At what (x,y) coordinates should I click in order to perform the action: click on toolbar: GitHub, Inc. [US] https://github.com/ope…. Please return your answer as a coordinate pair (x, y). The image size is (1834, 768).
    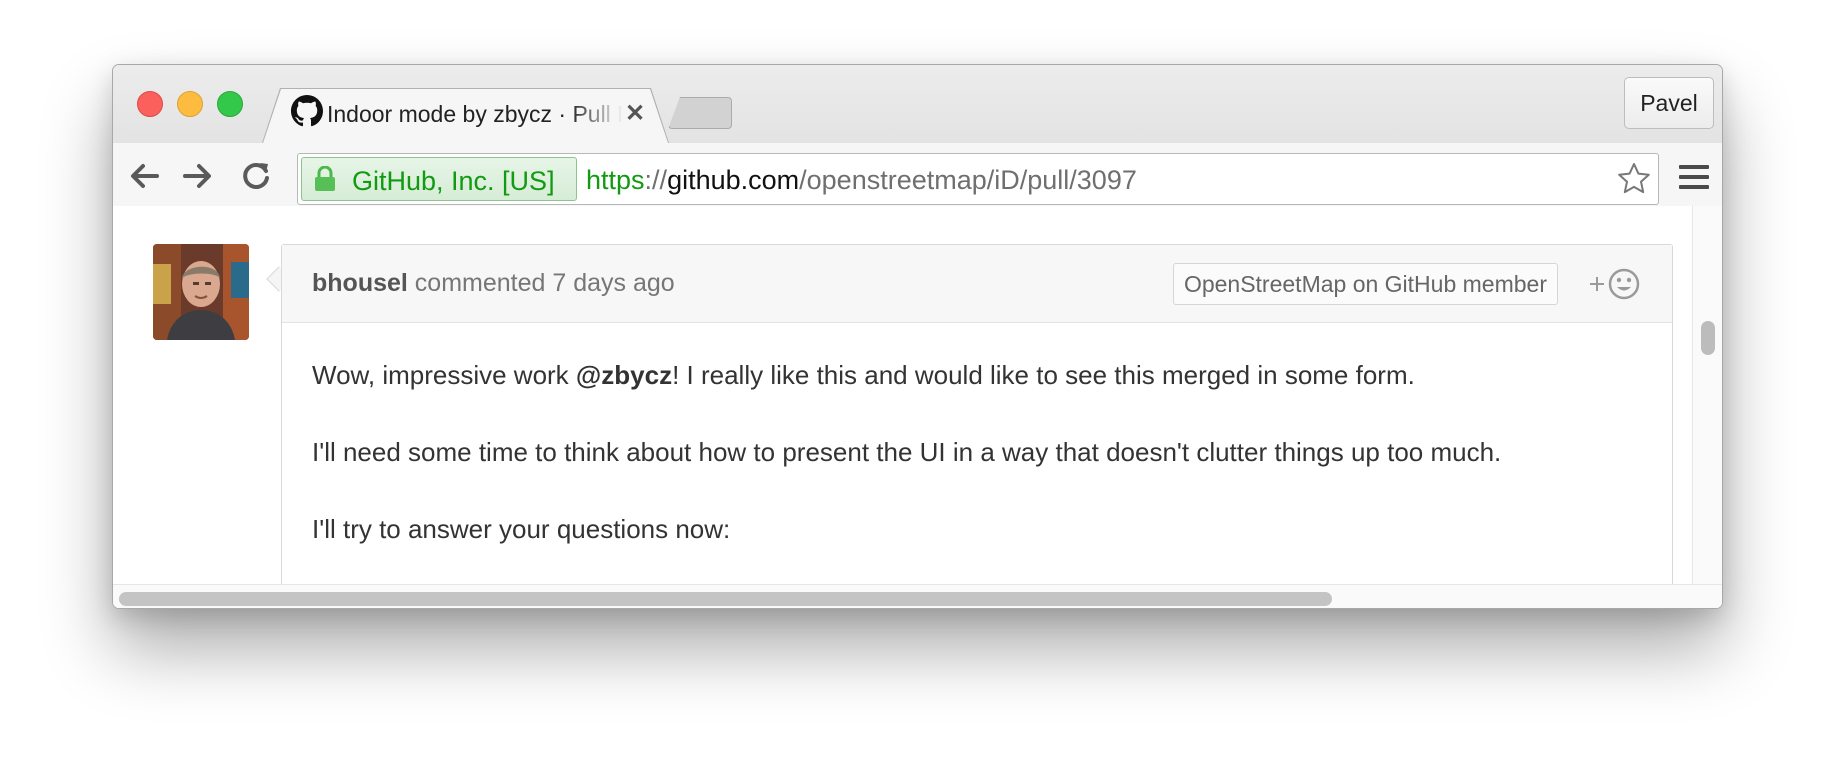
    Looking at the image, I should click on (917, 174).